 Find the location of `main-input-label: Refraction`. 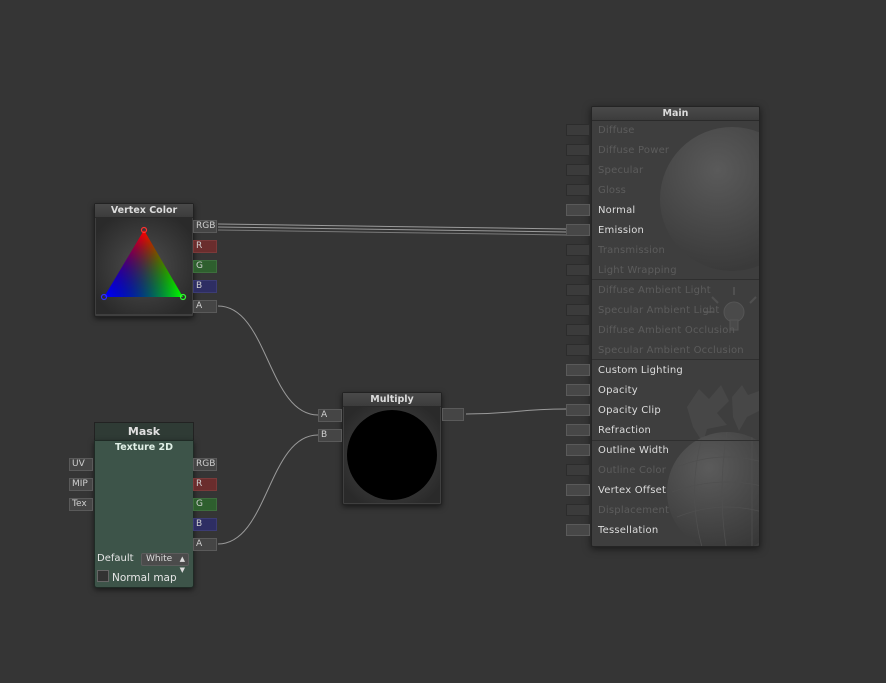

main-input-label: Refraction is located at coordinates (625, 430).